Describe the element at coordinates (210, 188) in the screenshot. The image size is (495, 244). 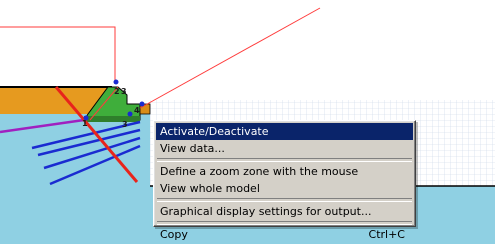
I see `menu-item-label: View whole model` at that location.